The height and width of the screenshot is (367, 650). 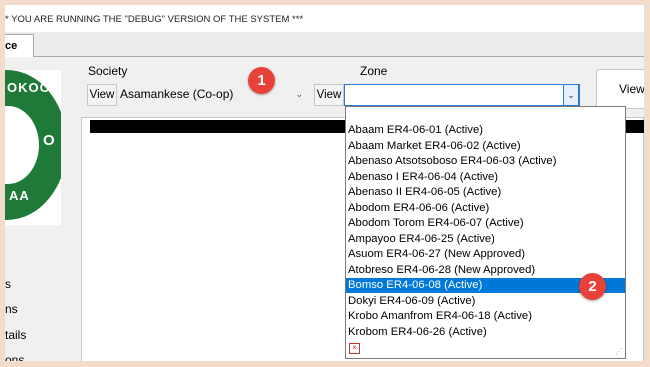 What do you see at coordinates (261, 80) in the screenshot?
I see `annotation-badge-1: 1` at bounding box center [261, 80].